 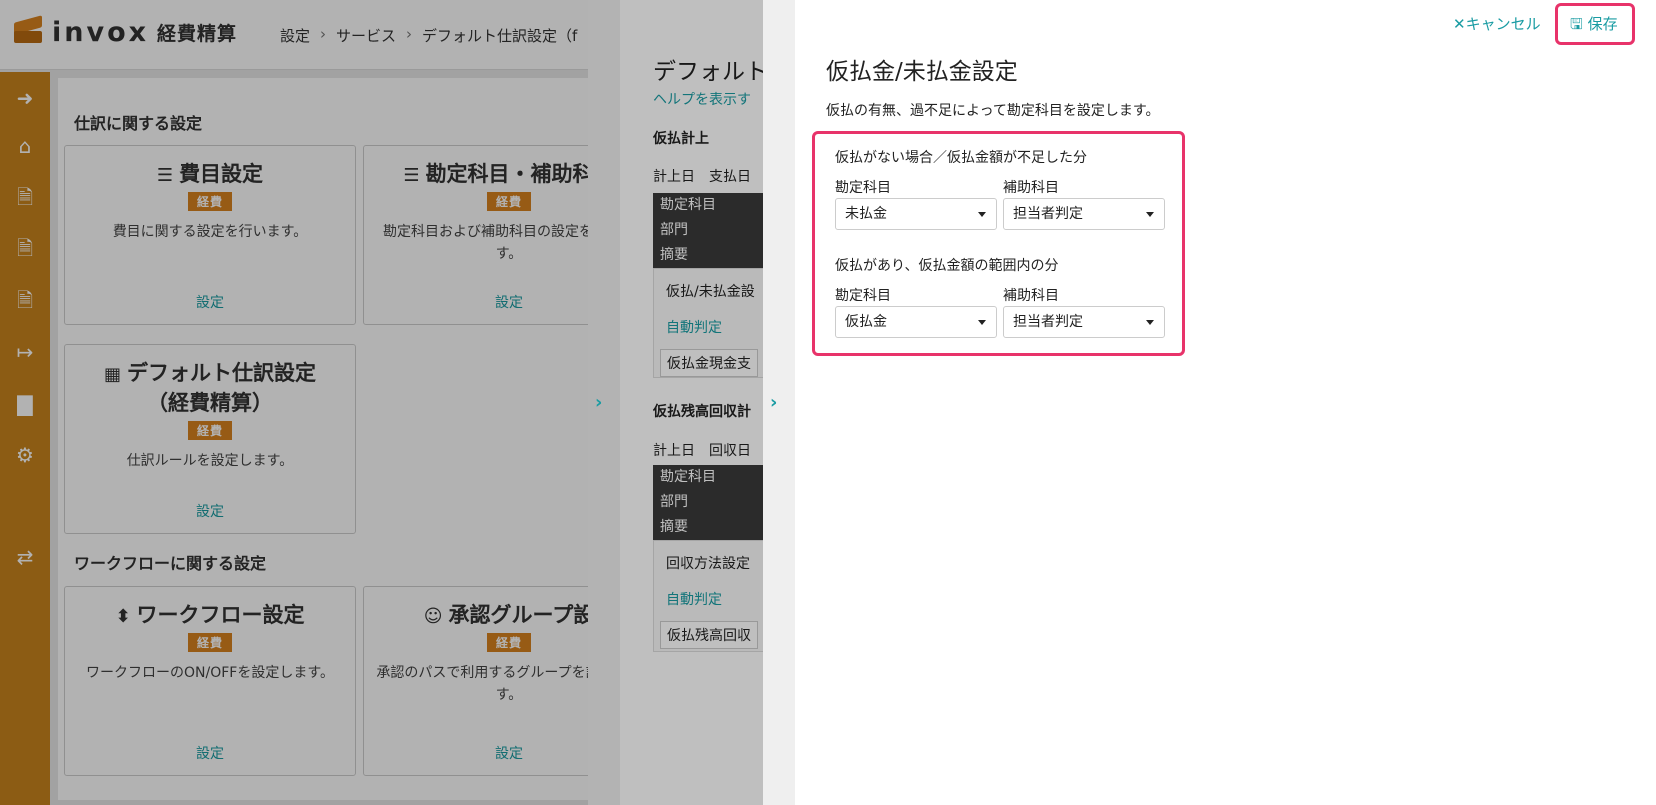 I want to click on account-select: 未払金, so click(x=916, y=214).